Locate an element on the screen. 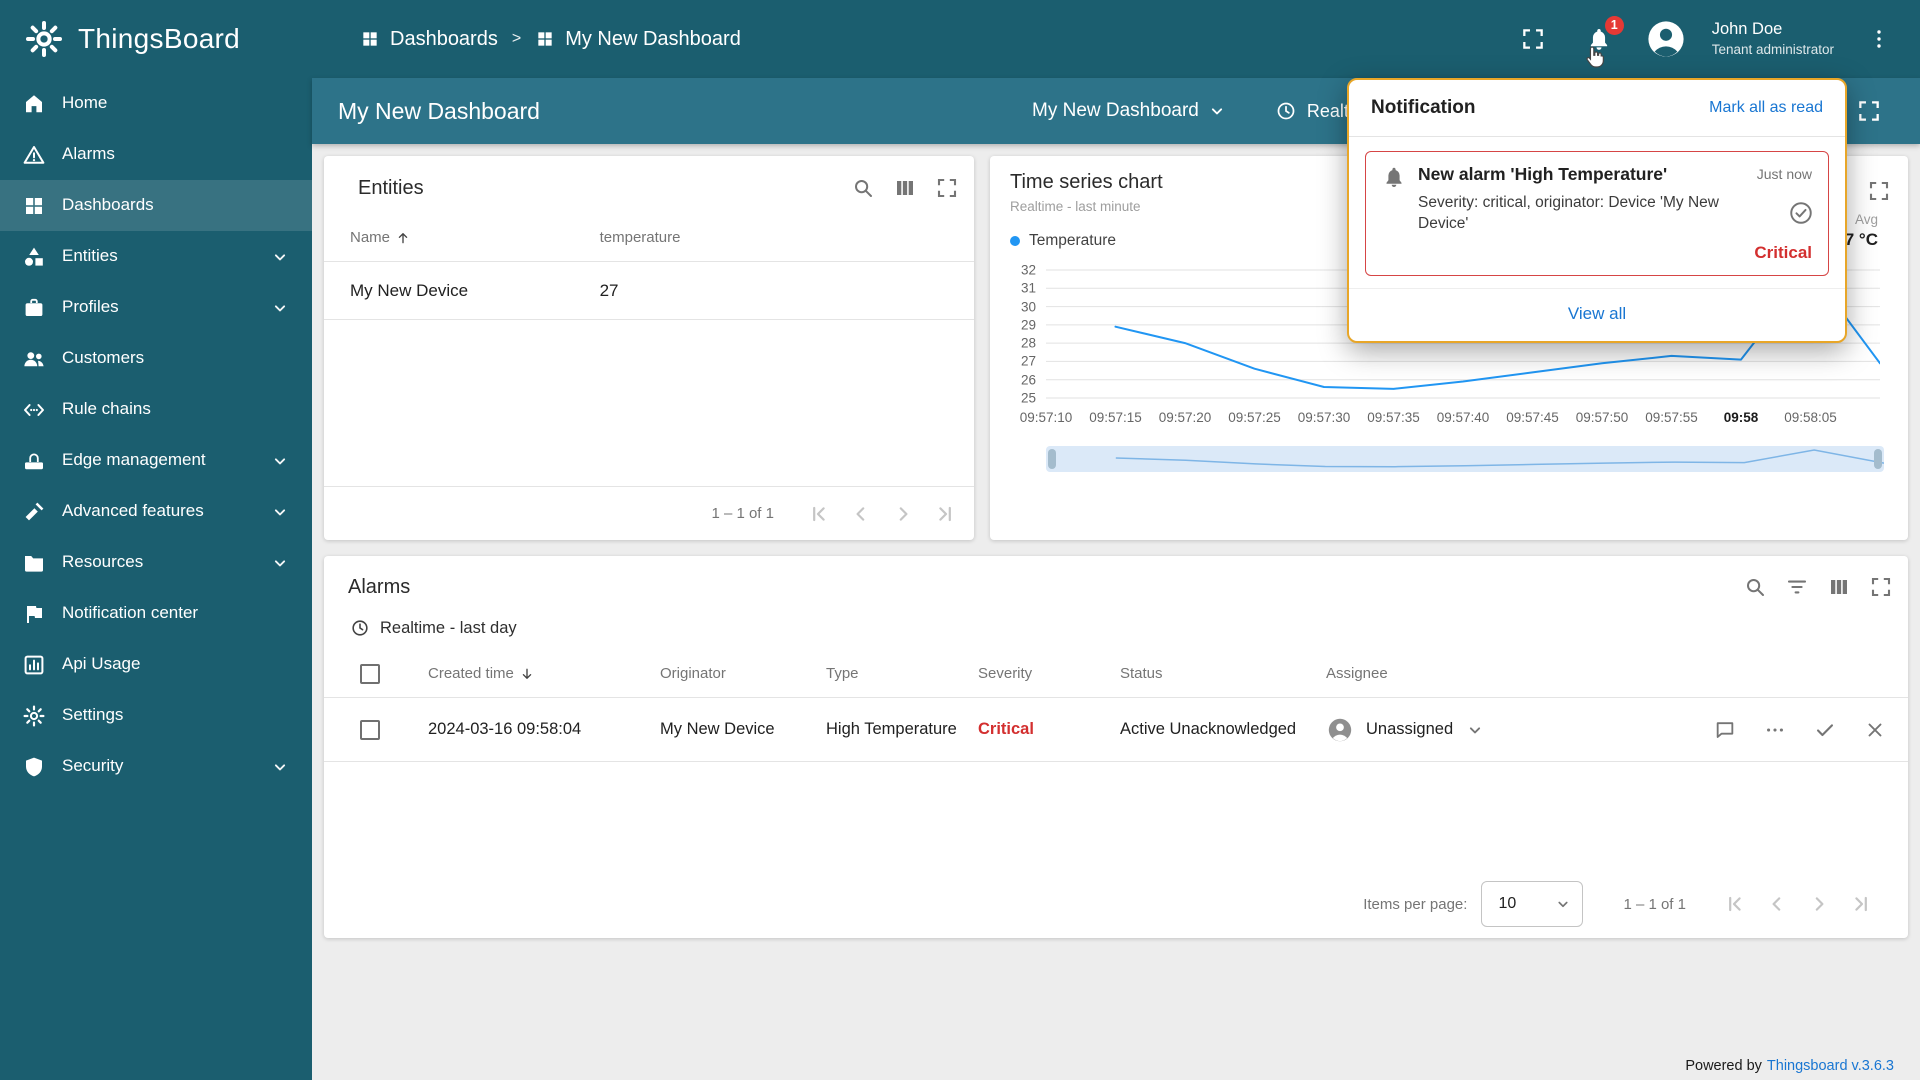 This screenshot has width=1920, height=1080. sidebar-item-advanced-features: Advanced features is located at coordinates (156, 511).